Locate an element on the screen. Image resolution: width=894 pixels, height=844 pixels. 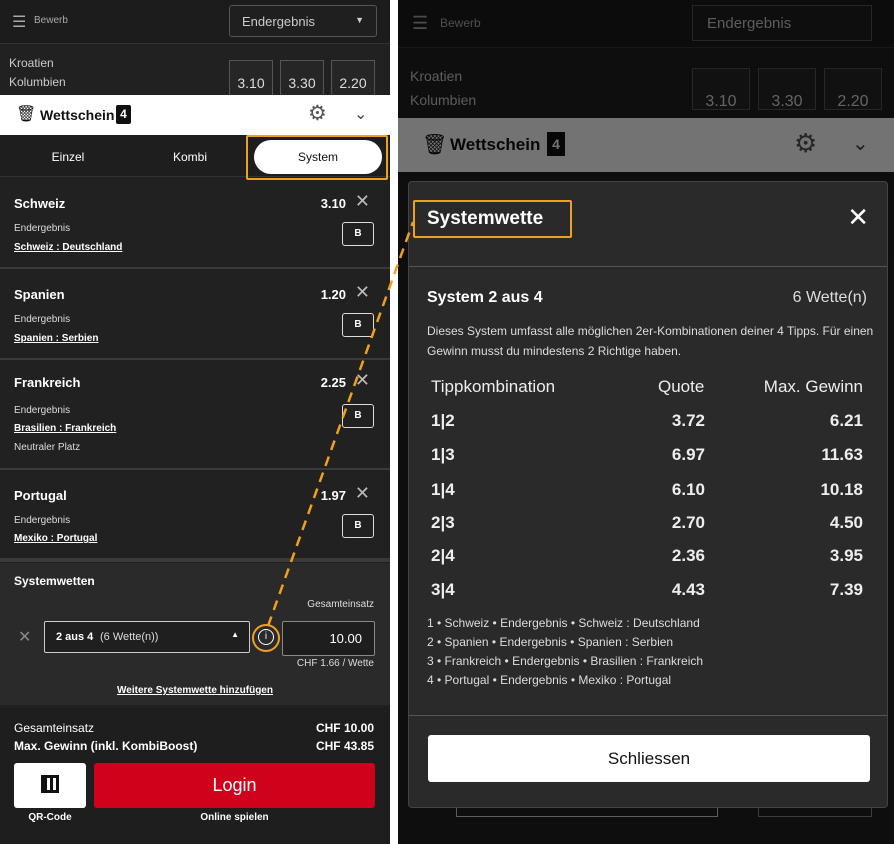
bet-leg: Portugal 1.97 ✕ Endergebnis Mexiko is located at coordinates (195, 516).